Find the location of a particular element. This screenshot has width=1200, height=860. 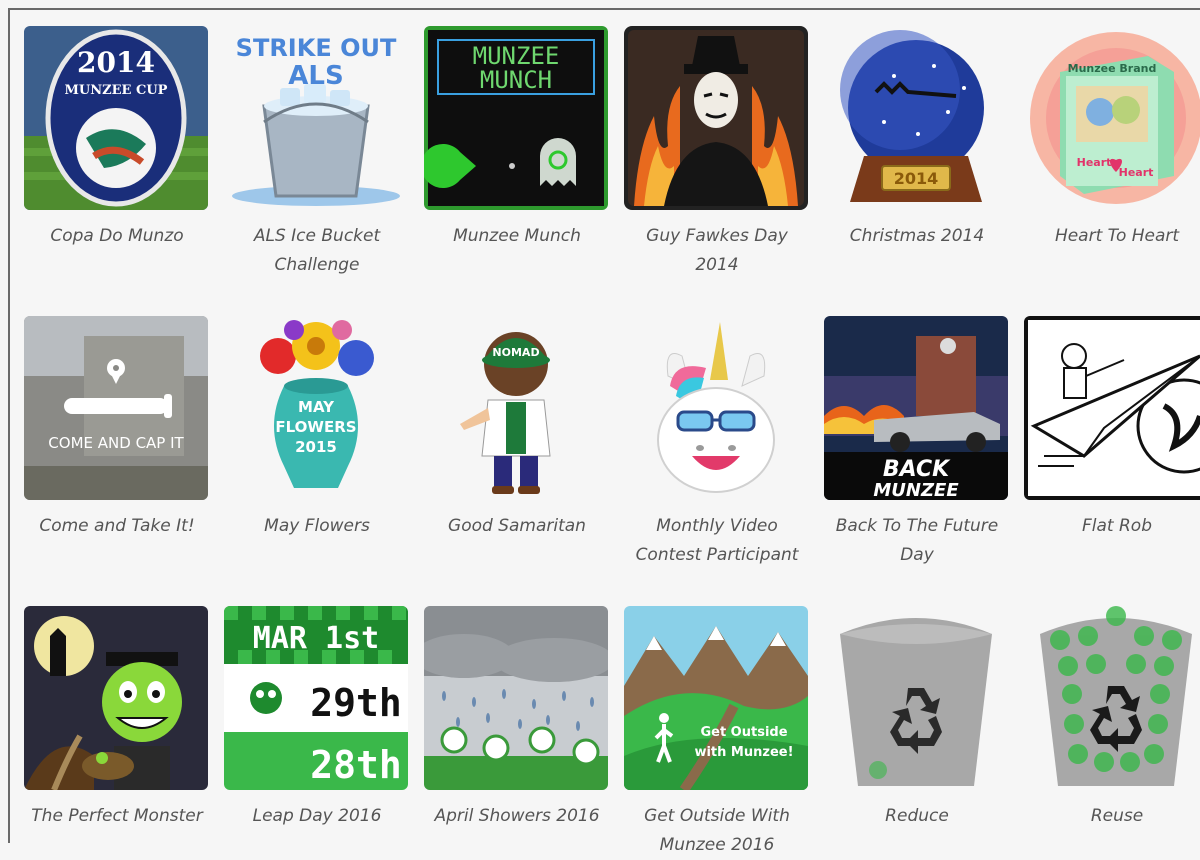

monster-badge-art is located at coordinates (116, 698).